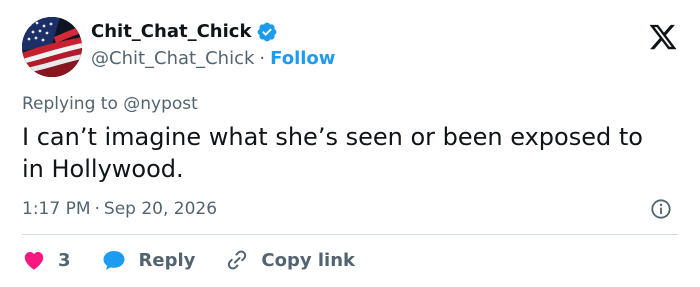  Describe the element at coordinates (114, 260) in the screenshot. I see `speech-bubble-icon` at that location.